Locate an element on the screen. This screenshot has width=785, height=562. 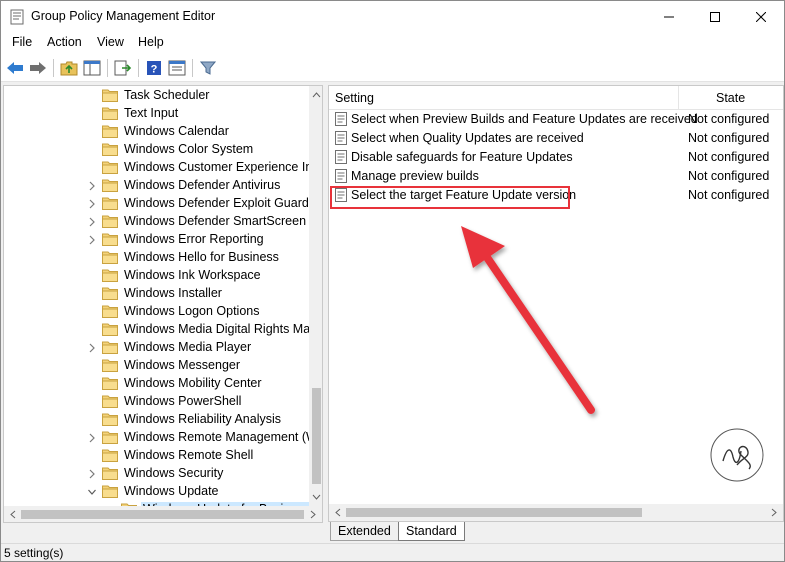
tree-item-label: Windows Ink Workspace is located at coordinates (192, 275).